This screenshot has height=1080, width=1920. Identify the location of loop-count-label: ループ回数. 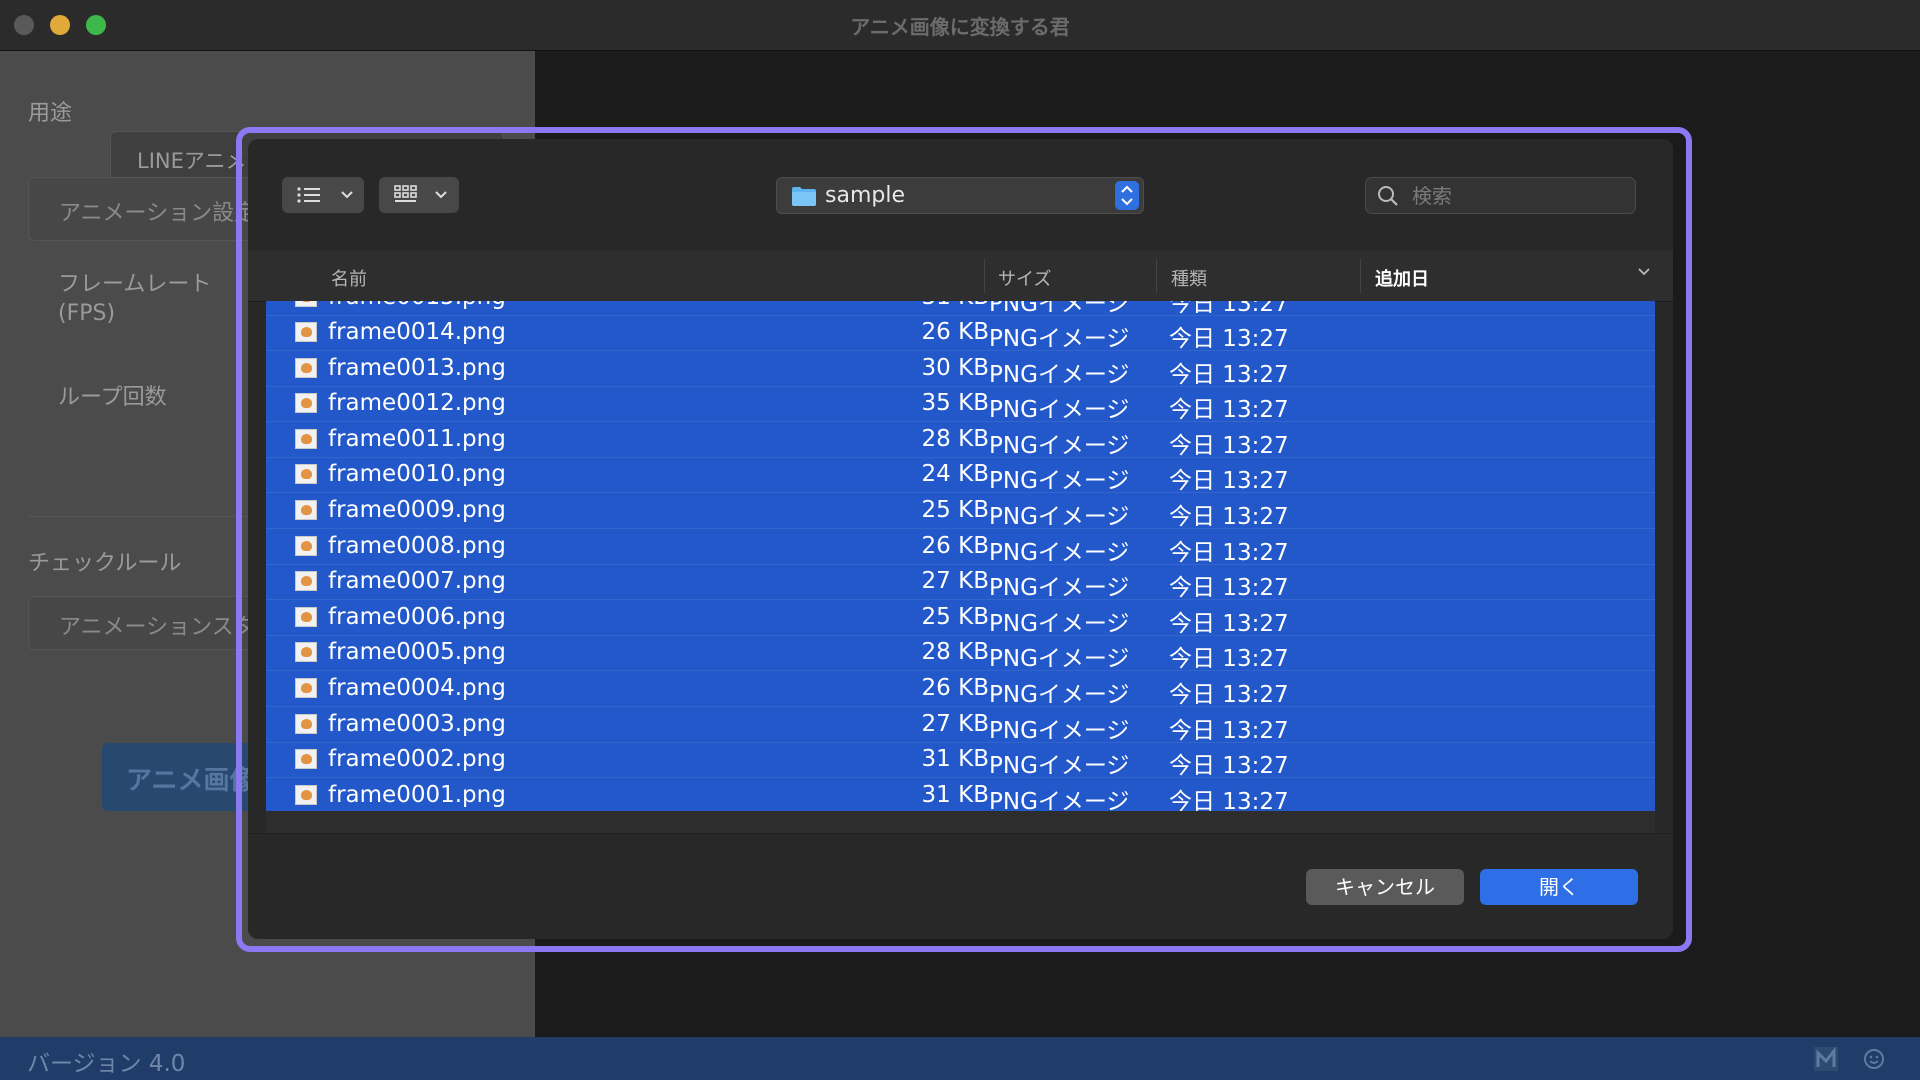
(112, 397).